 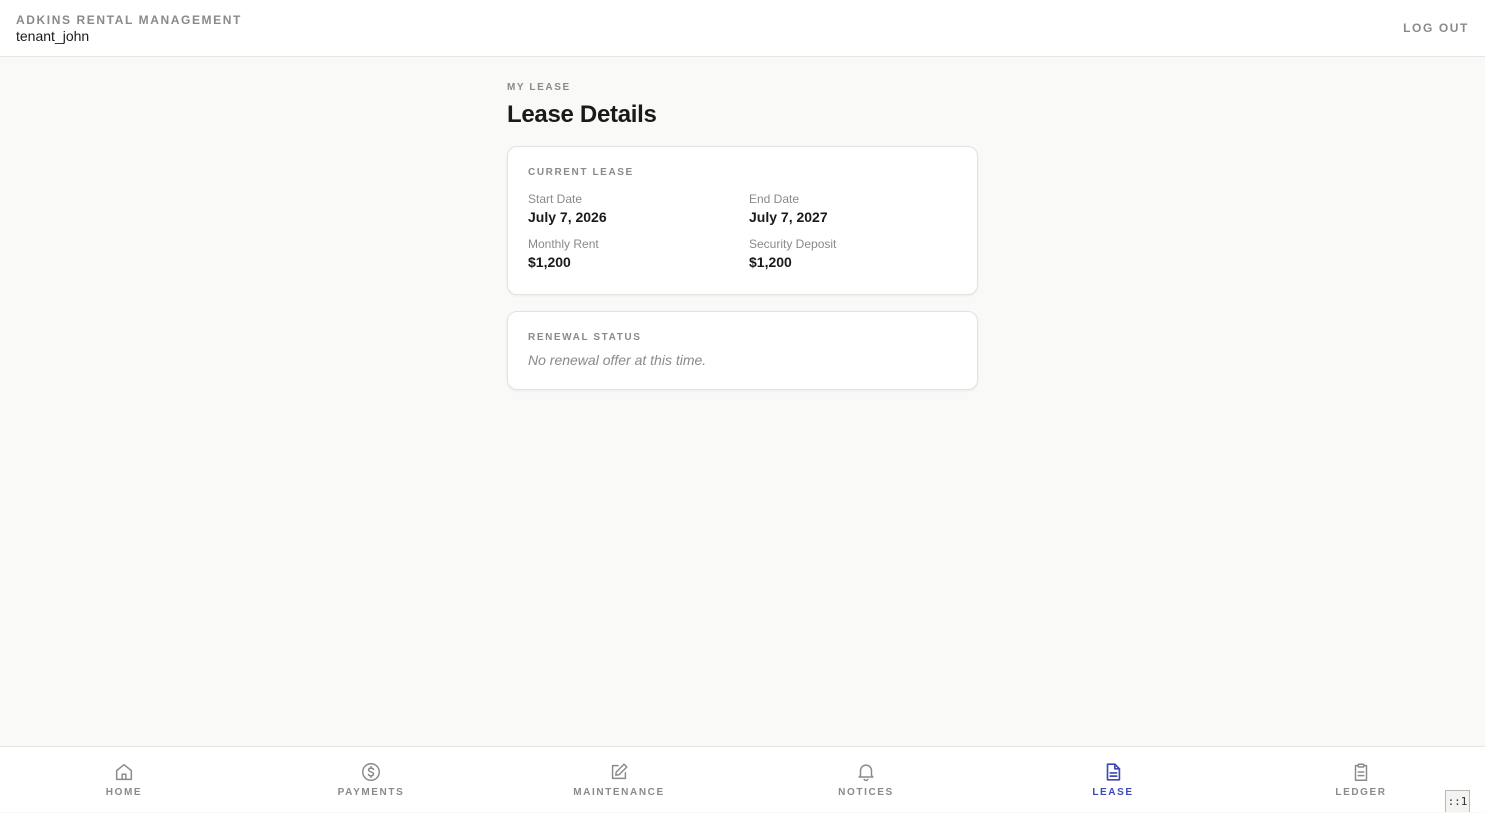 What do you see at coordinates (638, 208) in the screenshot?
I see `start-date-field: Start Date July 7, 2026` at bounding box center [638, 208].